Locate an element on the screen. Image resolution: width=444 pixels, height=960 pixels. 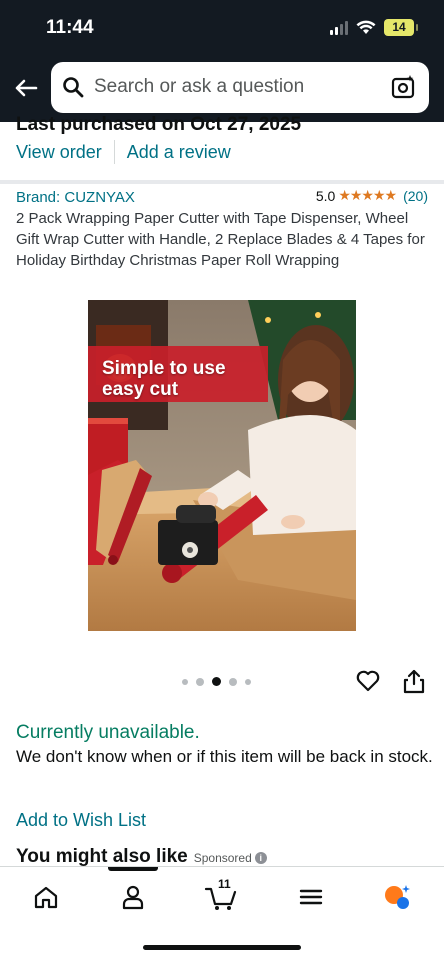
section-divider is located at coordinates (222, 182).